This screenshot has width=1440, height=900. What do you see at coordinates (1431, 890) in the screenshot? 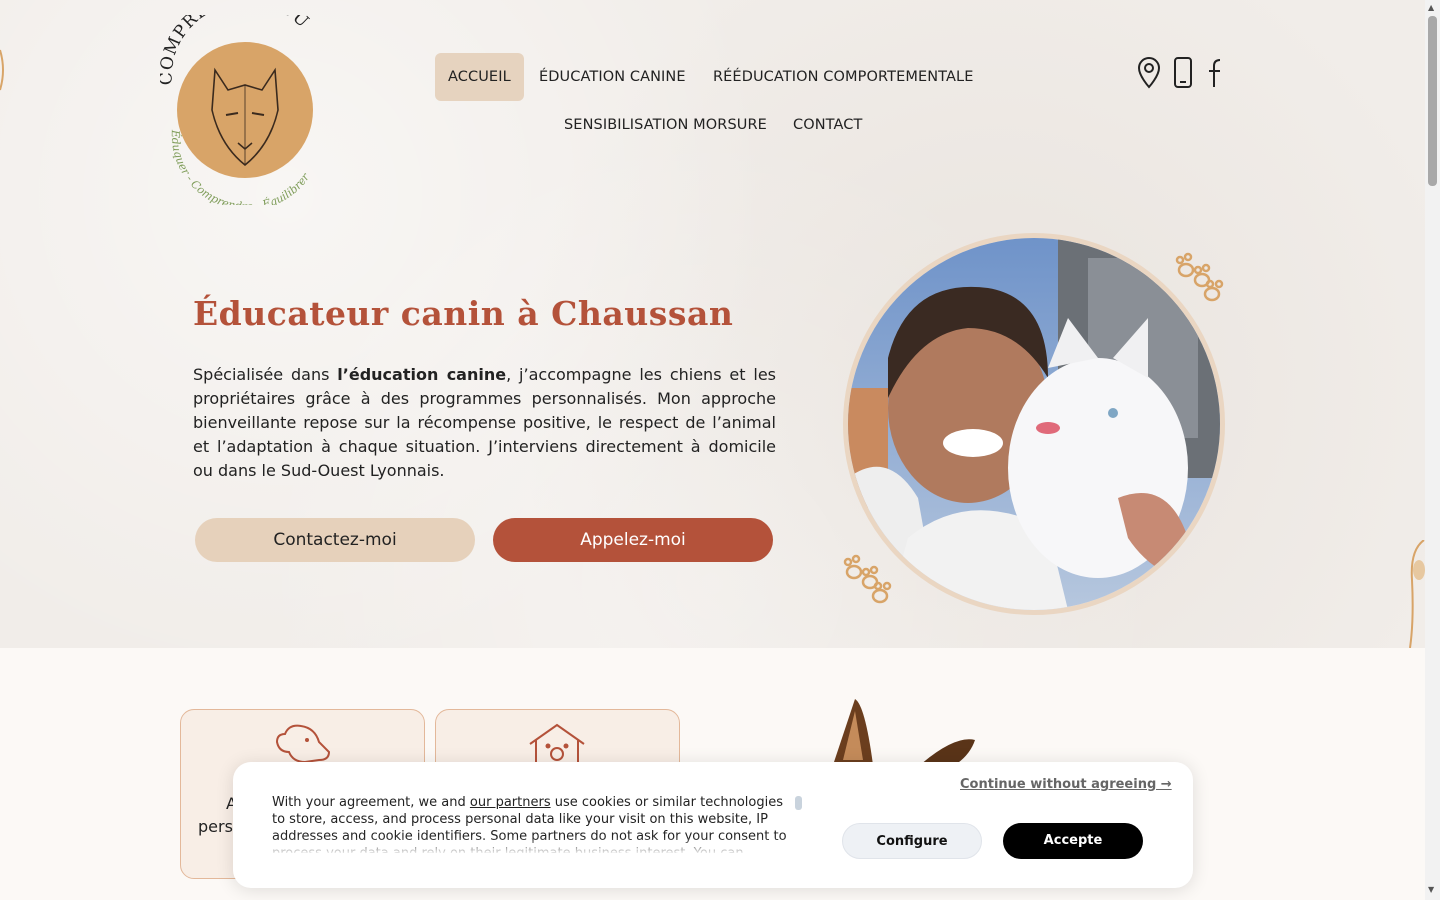
I see `scroll-down-arrow-icon: ▼` at bounding box center [1431, 890].